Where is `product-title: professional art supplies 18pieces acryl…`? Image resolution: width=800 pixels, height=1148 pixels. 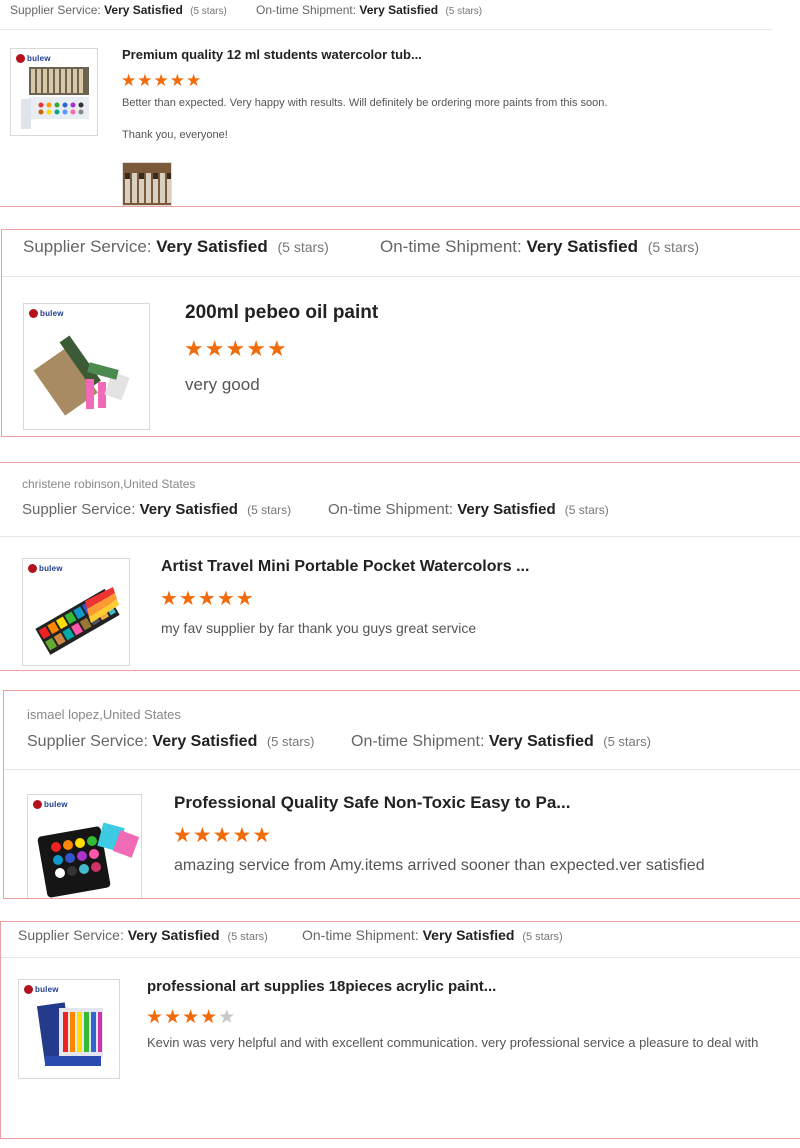 product-title: professional art supplies 18pieces acryl… is located at coordinates (321, 986).